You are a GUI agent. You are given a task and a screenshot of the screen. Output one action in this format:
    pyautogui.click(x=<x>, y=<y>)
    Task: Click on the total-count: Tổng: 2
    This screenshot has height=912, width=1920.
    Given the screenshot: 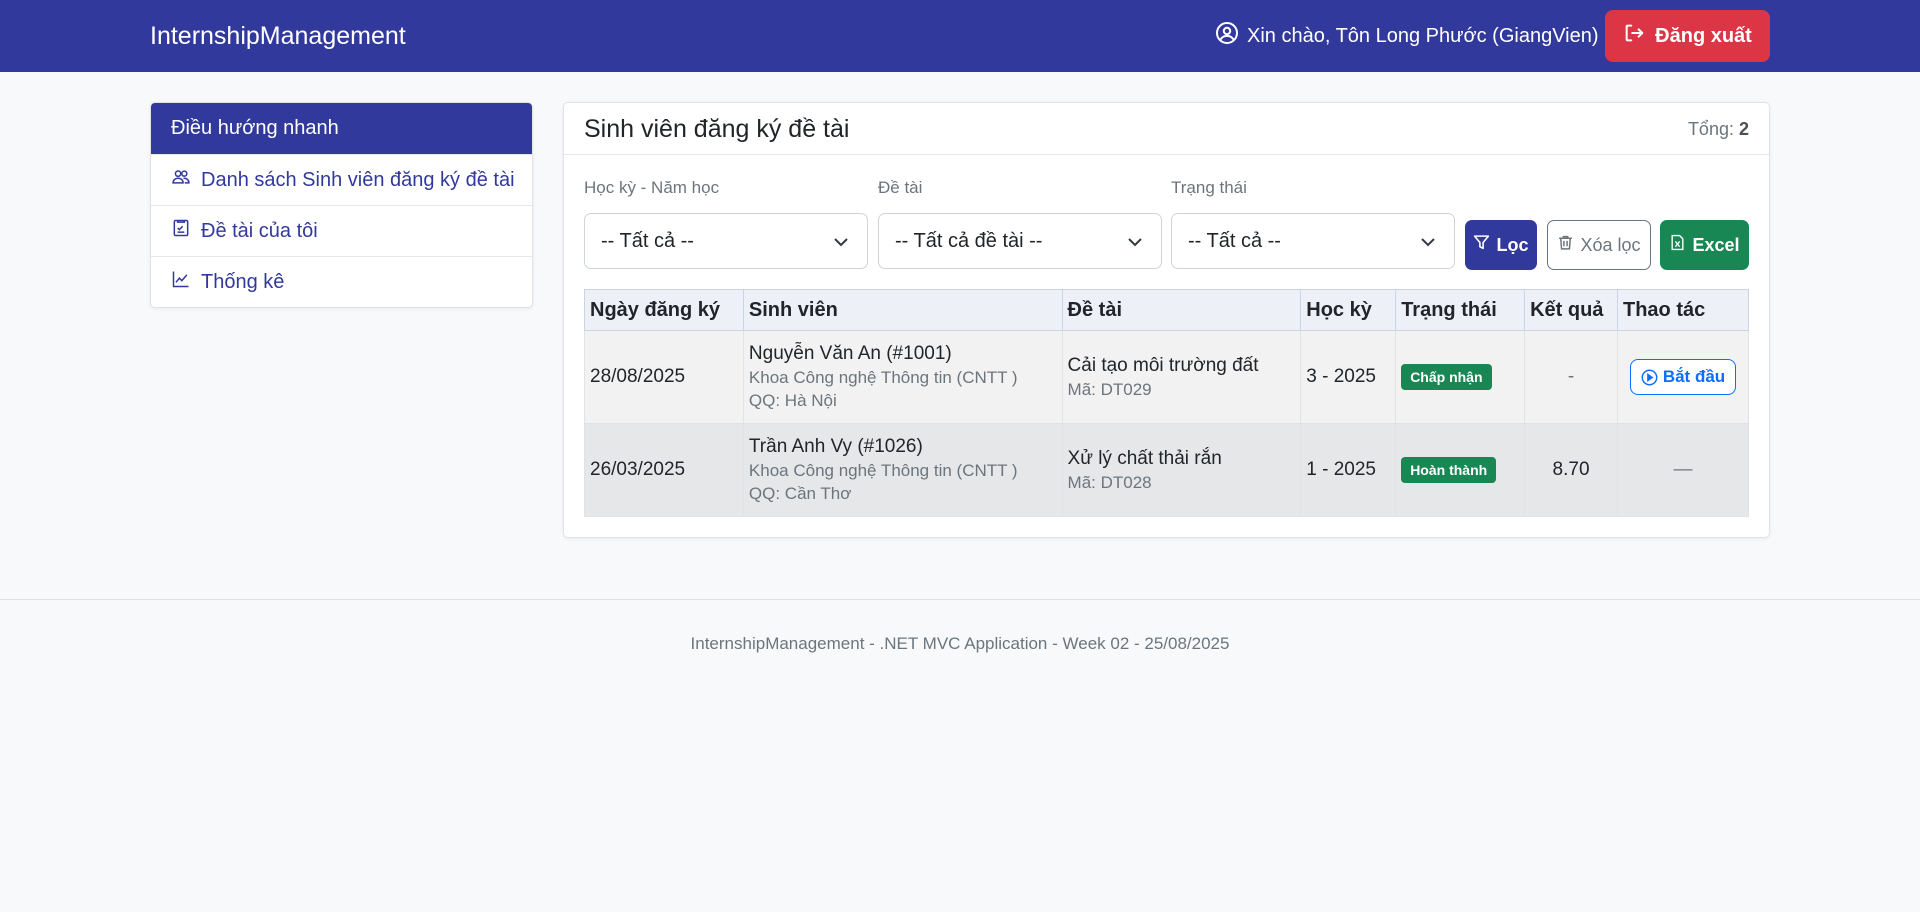 What is the action you would take?
    pyautogui.click(x=1718, y=129)
    